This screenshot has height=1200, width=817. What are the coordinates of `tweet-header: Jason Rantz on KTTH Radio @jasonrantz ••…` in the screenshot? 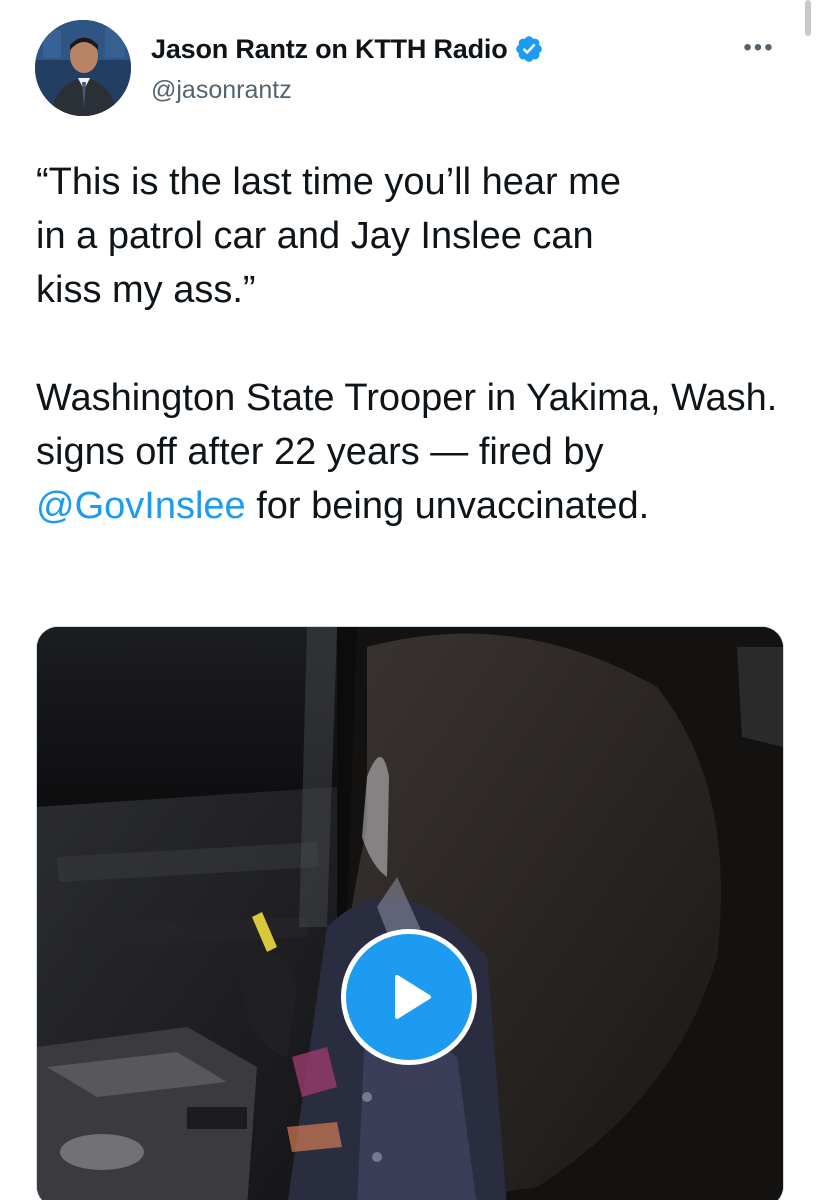 It's located at (415, 70).